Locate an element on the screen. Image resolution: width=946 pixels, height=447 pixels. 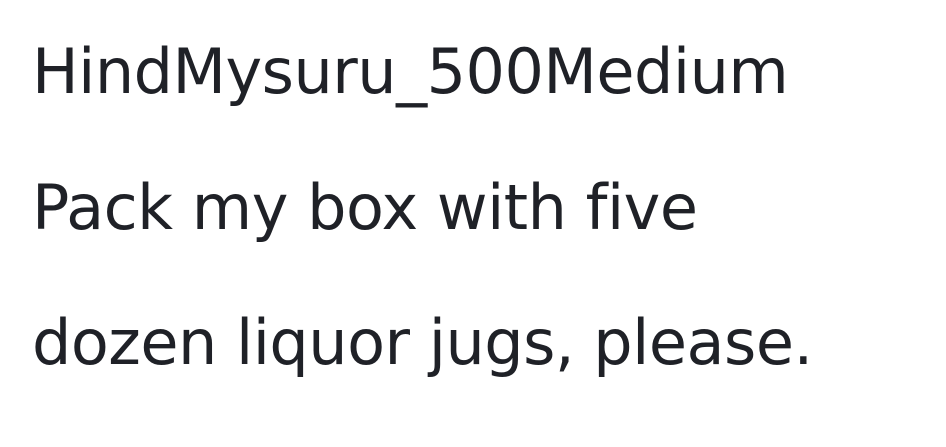
sample-text-line-2: dozen liquor jugs, please. is located at coordinates (422, 342).